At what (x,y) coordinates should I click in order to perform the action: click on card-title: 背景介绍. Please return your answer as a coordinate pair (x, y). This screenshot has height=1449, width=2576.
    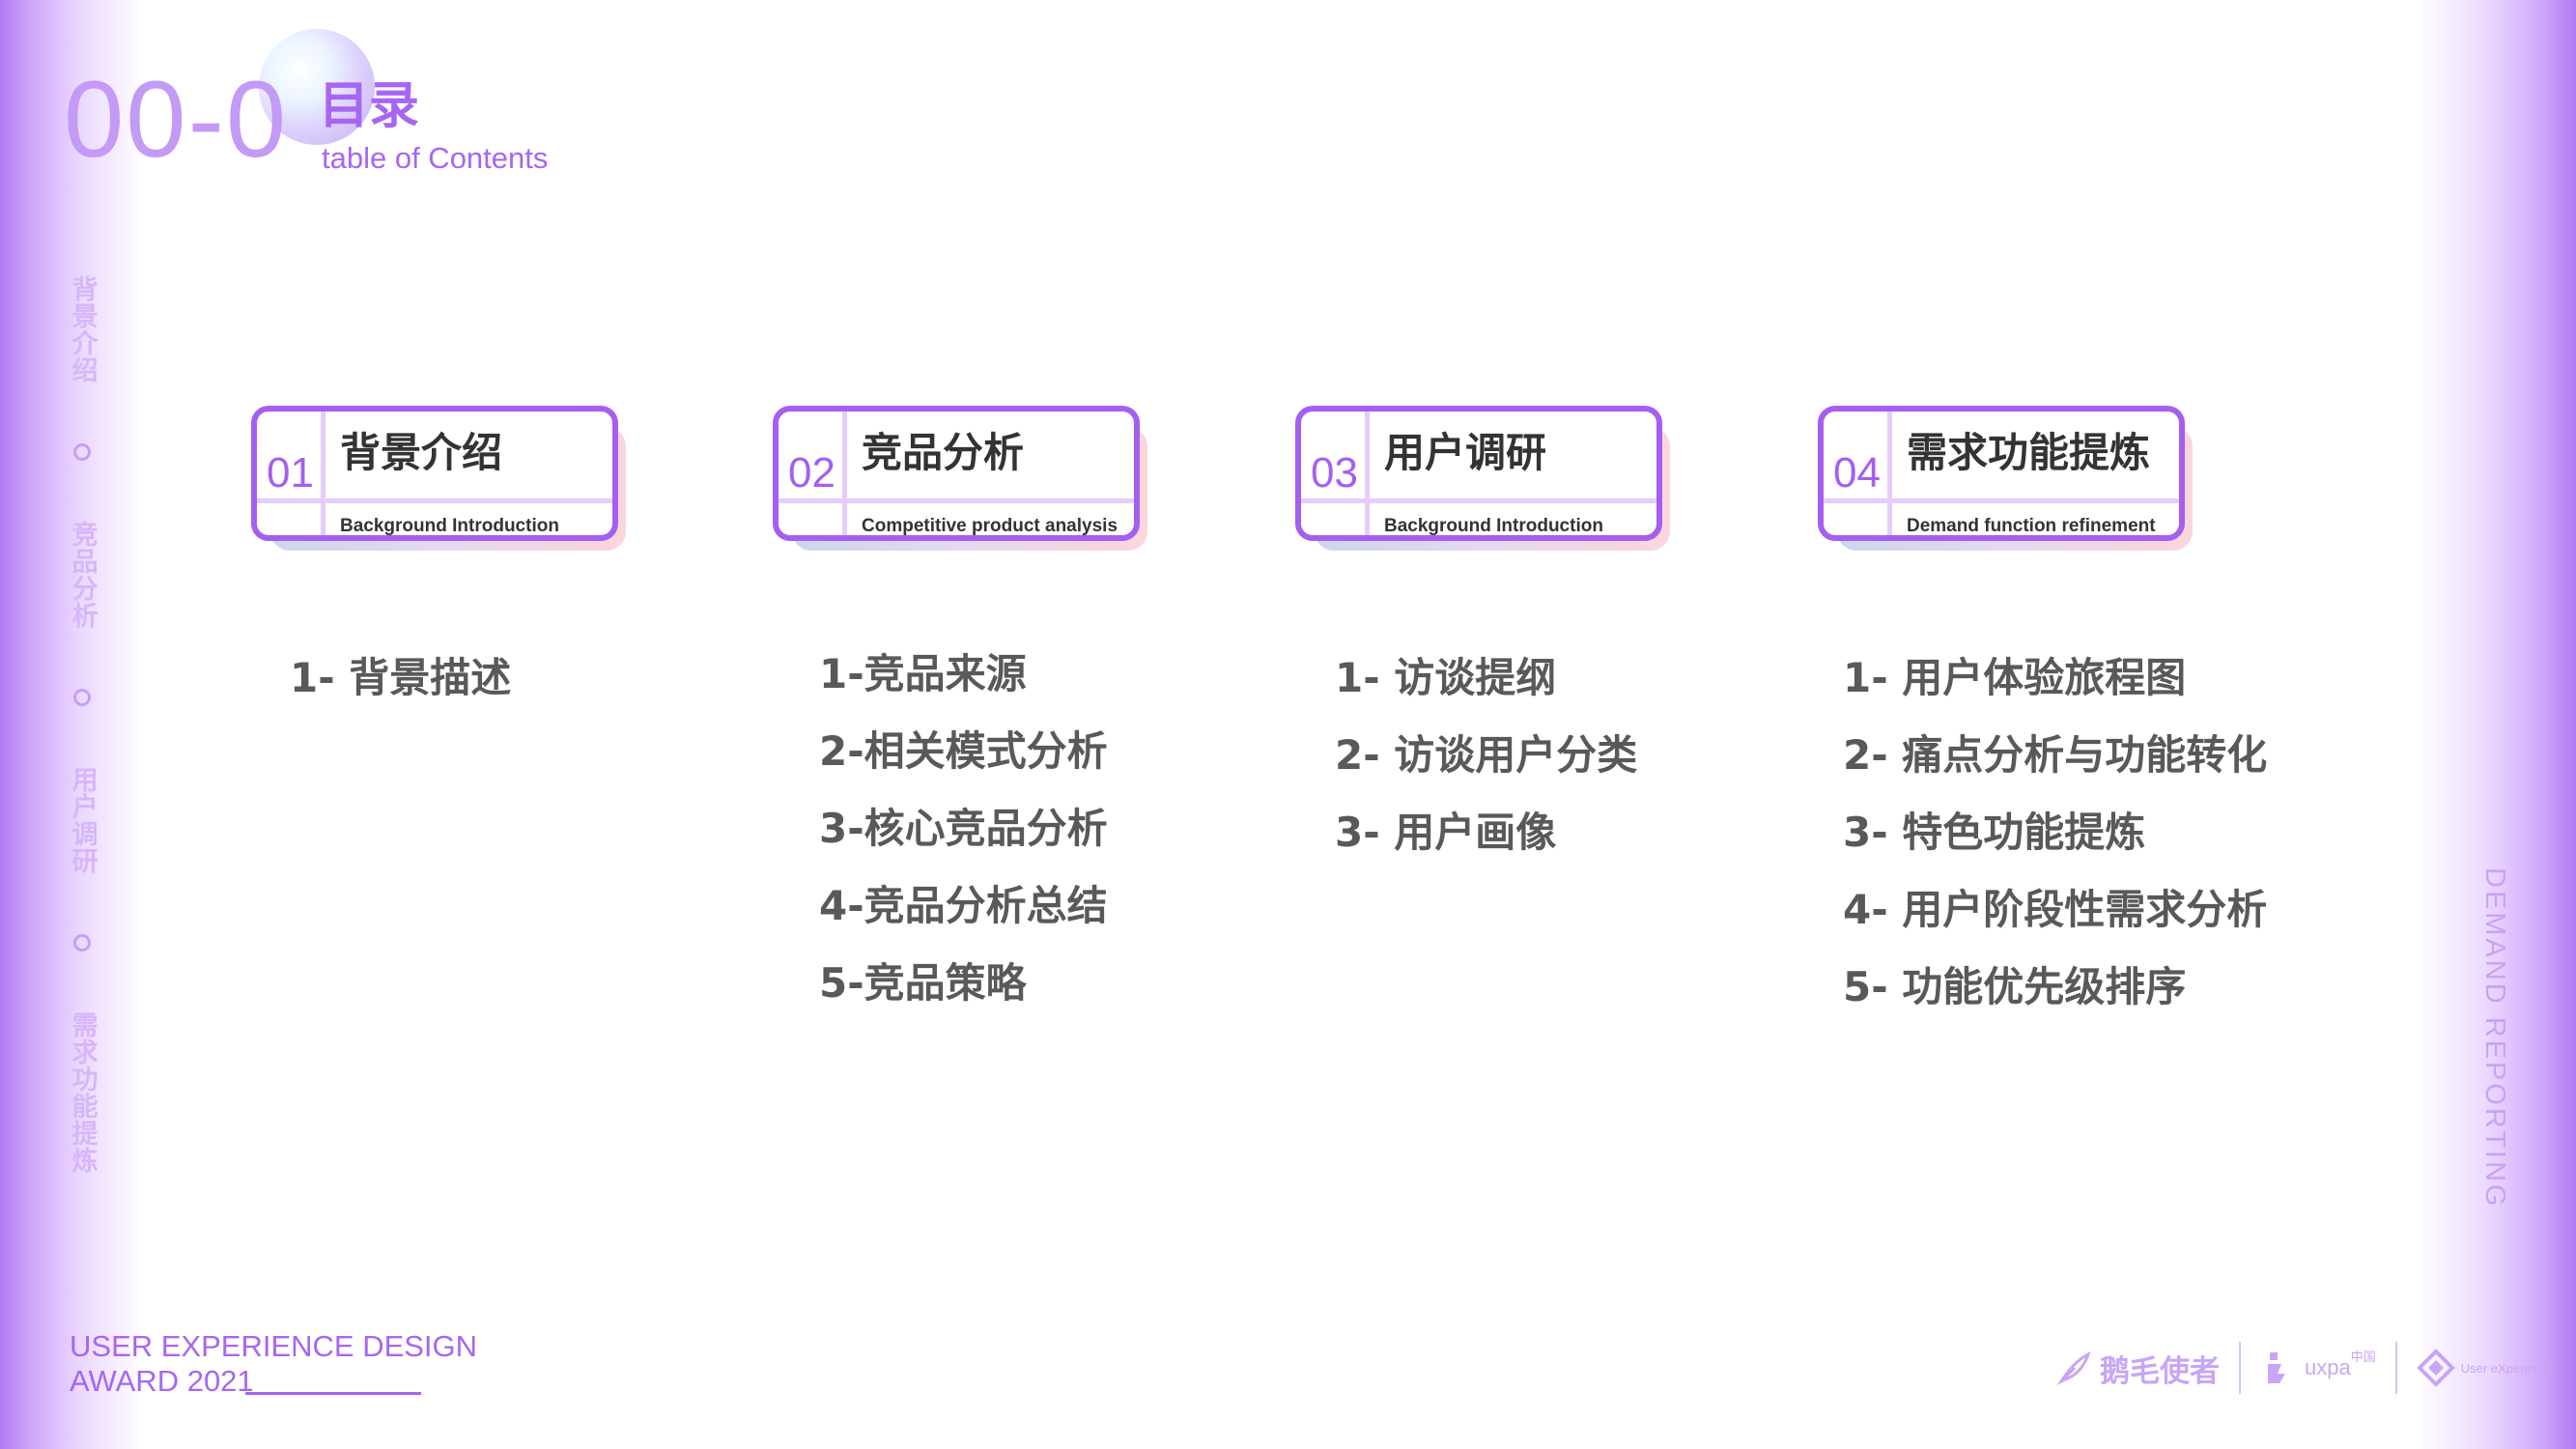
    Looking at the image, I should click on (421, 452).